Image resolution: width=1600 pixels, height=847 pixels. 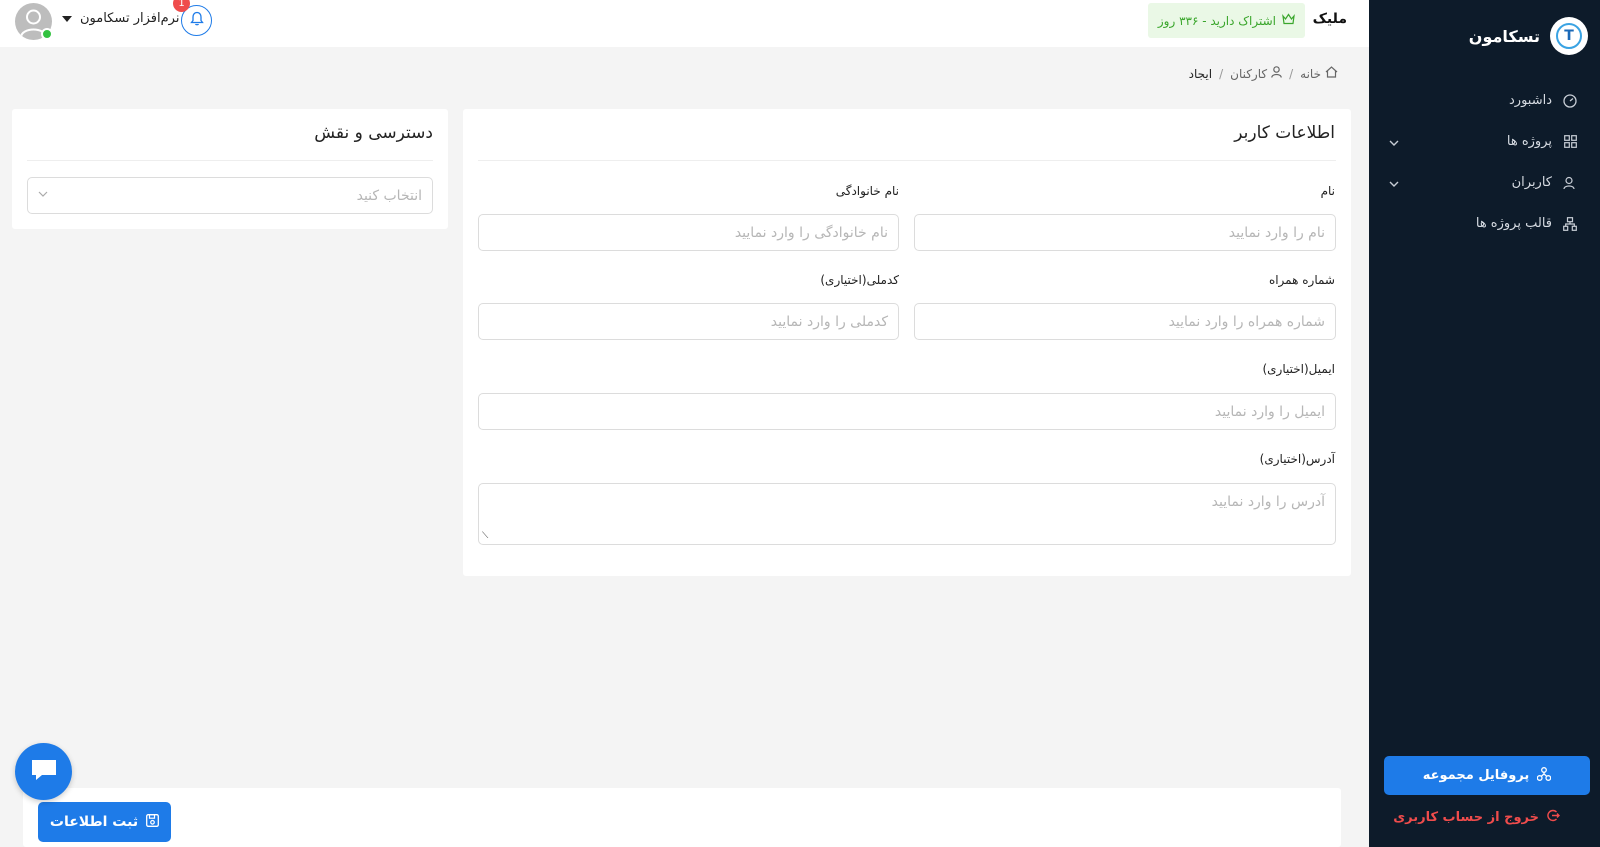 I want to click on sidebar-item-label: پروژه ها, so click(x=1529, y=141).